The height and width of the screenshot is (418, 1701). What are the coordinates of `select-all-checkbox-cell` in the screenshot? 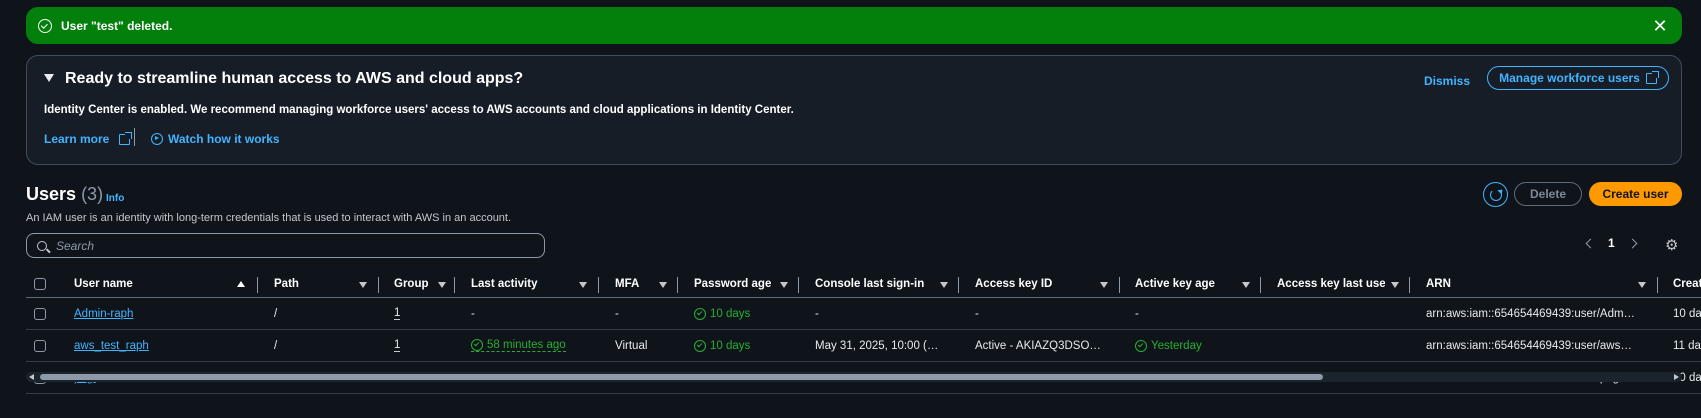 It's located at (41, 284).